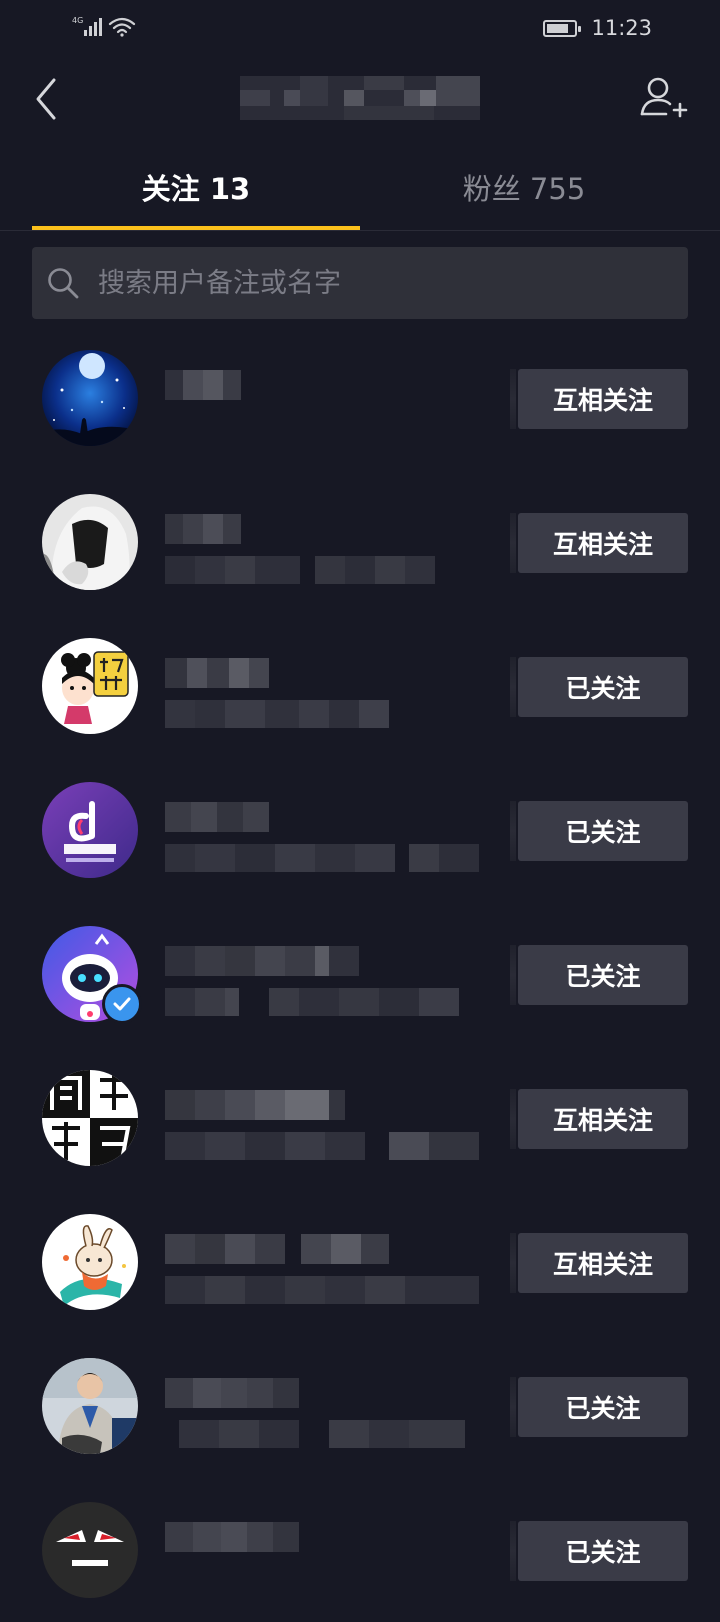  What do you see at coordinates (63, 283) in the screenshot?
I see `search-icon` at bounding box center [63, 283].